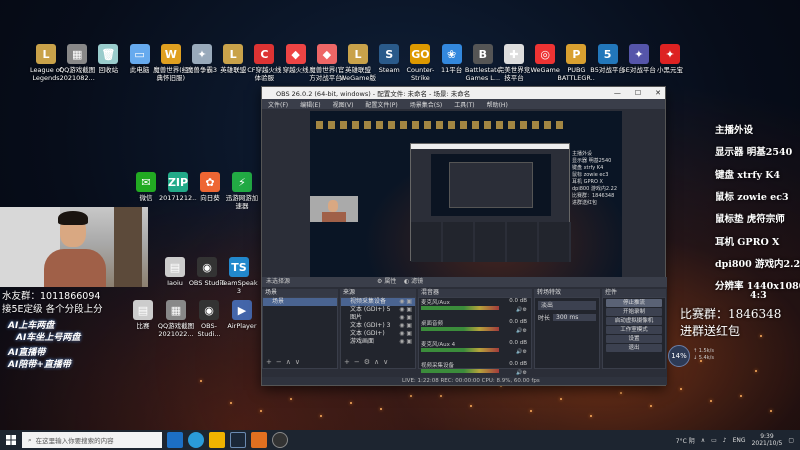 This screenshot has height=450, width=800. Describe the element at coordinates (567, 333) in the screenshot. I see `transitions-dock: 淡出 时长 300 ms` at that location.